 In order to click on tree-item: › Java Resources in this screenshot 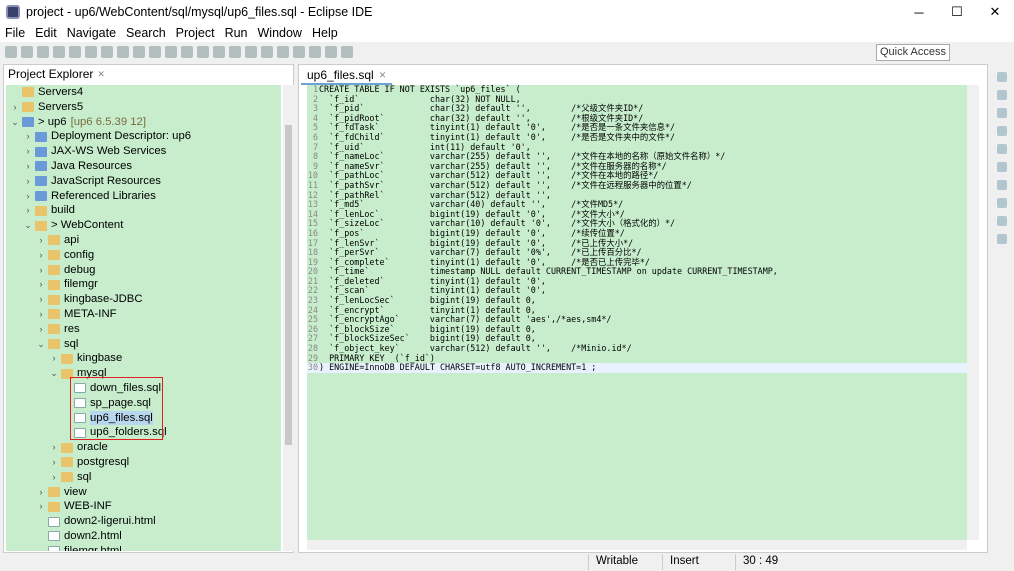, I will do `click(143, 166)`.